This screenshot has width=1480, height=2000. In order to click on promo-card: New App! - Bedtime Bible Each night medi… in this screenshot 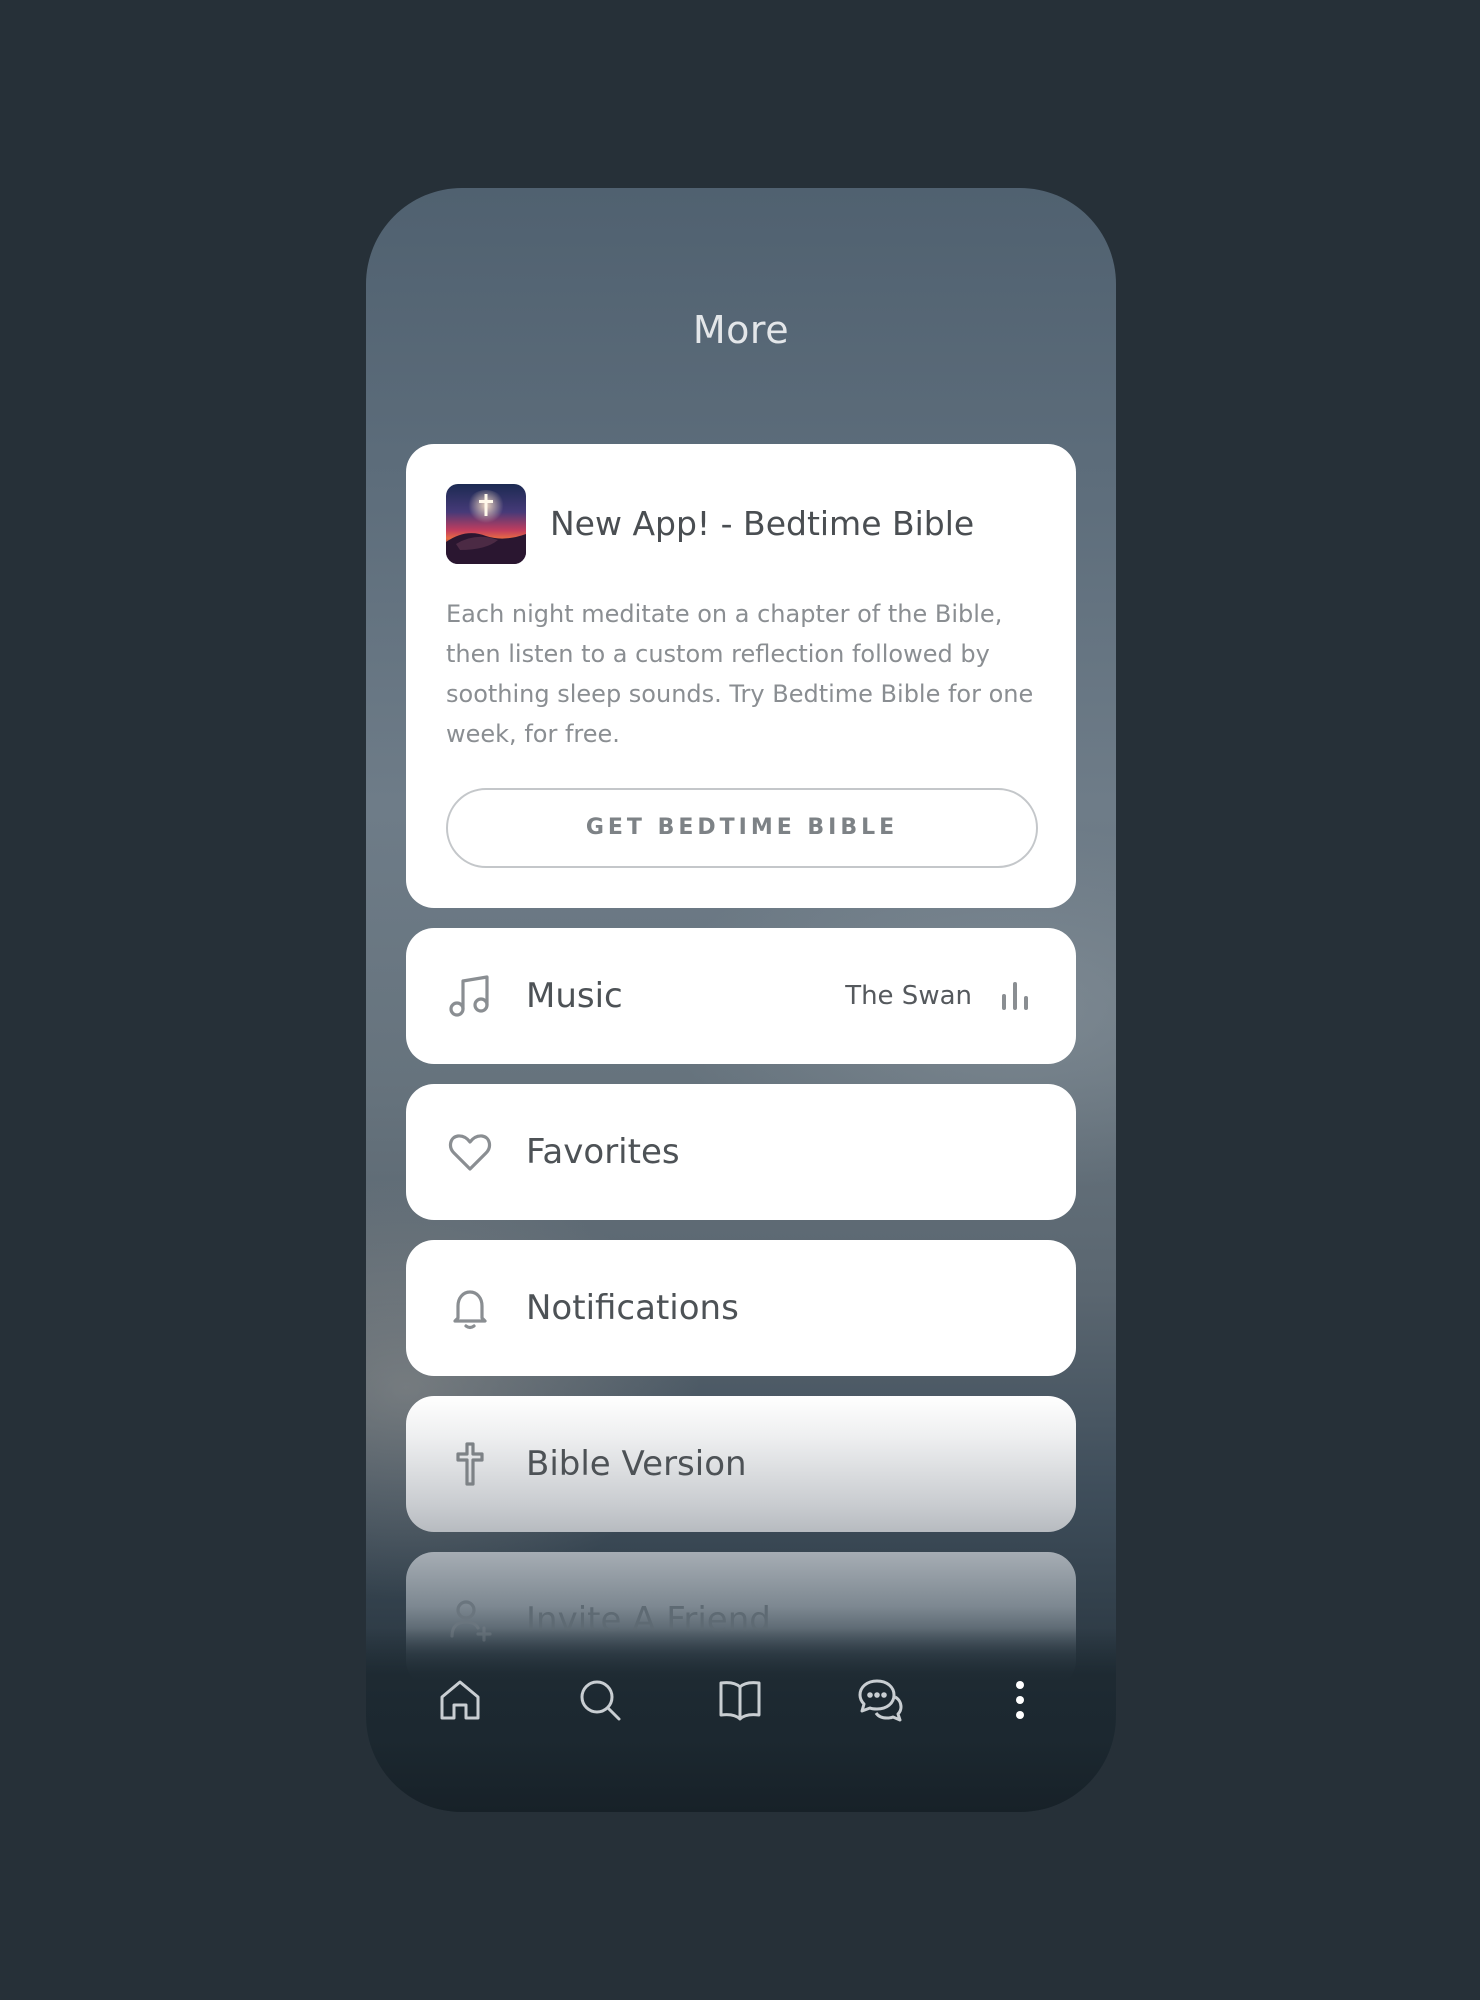, I will do `click(741, 676)`.